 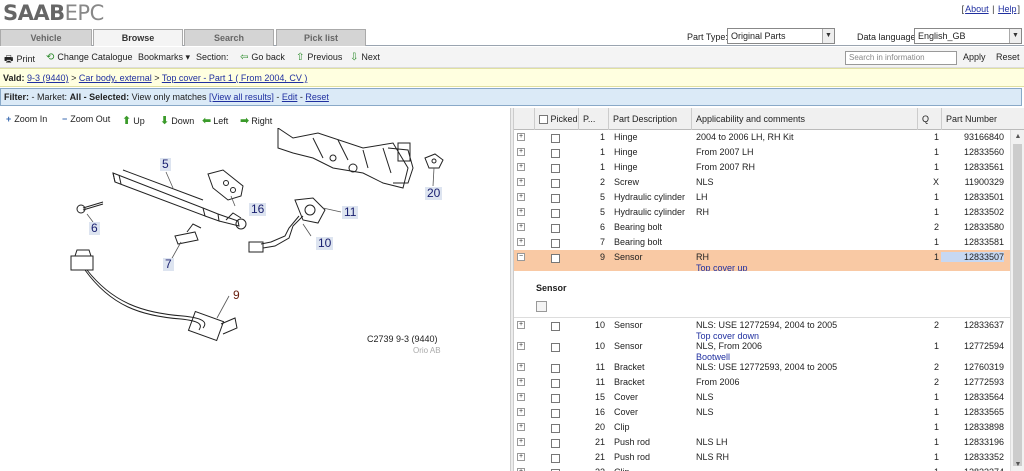 I want to click on callout-6: 6, so click(x=94, y=228).